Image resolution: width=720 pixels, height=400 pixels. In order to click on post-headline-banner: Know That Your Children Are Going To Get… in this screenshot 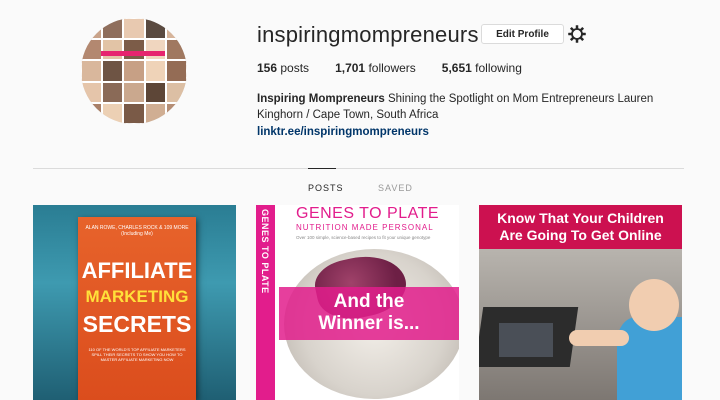, I will do `click(580, 227)`.